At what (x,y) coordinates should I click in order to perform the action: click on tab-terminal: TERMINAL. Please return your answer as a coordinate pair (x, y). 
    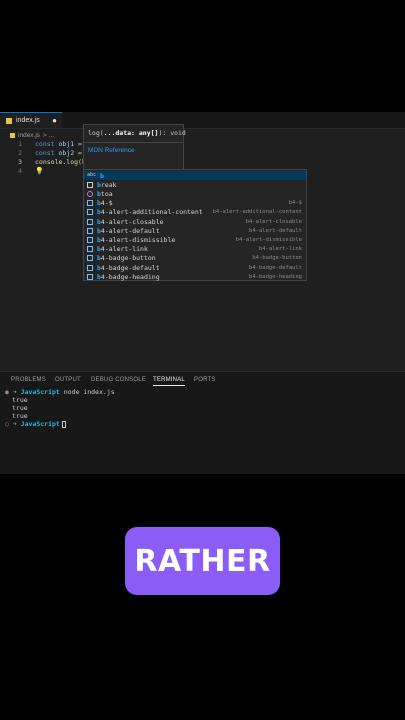
    Looking at the image, I should click on (169, 381).